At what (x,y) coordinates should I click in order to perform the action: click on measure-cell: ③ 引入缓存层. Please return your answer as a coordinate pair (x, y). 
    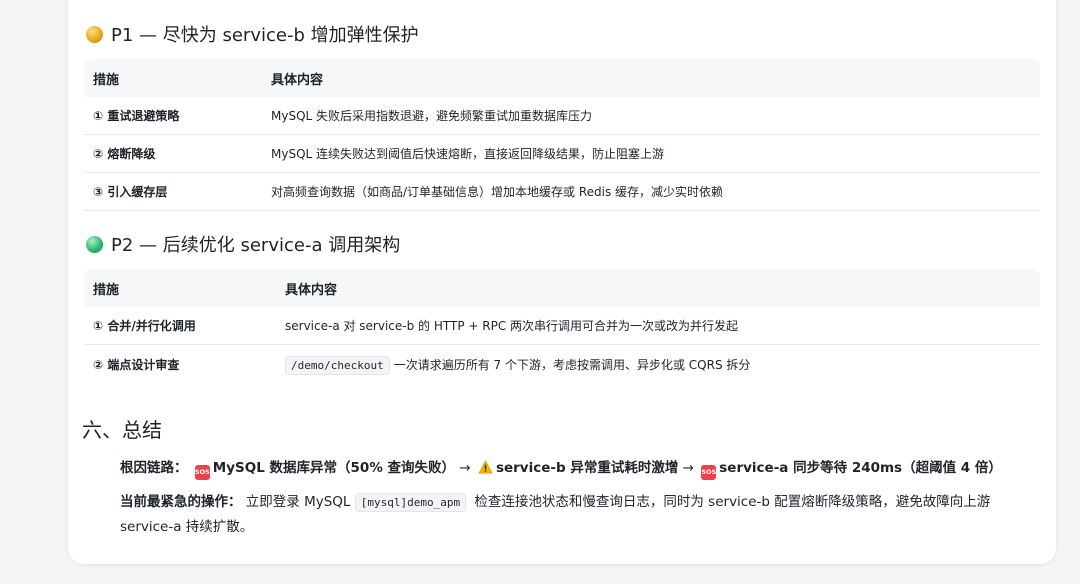
    Looking at the image, I should click on (130, 192).